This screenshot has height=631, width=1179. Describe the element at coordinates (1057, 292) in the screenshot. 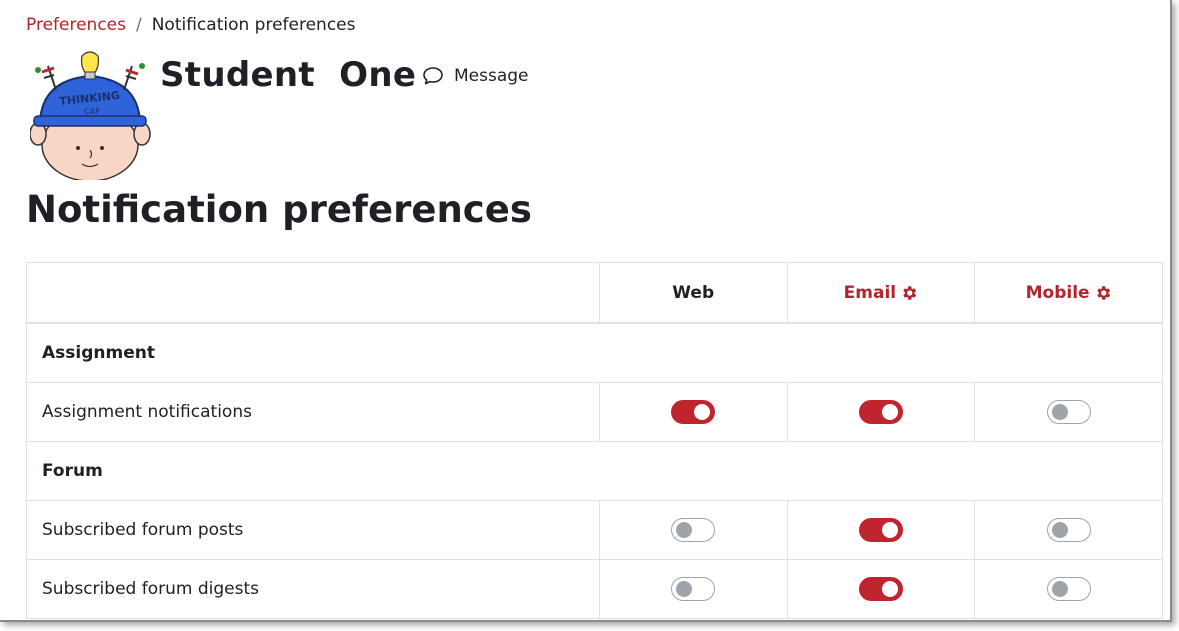

I see `mobile-processor-label: Mobile` at that location.